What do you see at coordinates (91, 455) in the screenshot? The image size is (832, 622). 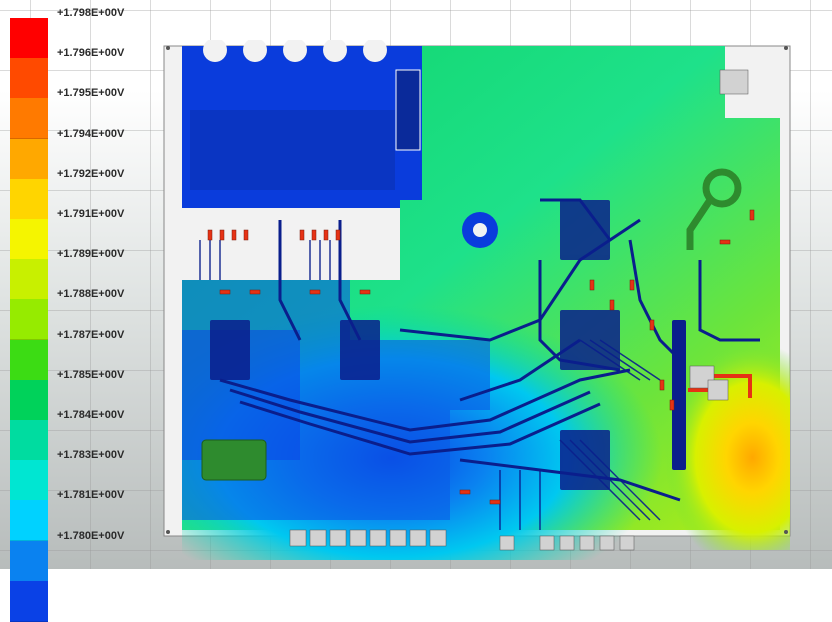 I see `legend-label: +1.783E+00V` at bounding box center [91, 455].